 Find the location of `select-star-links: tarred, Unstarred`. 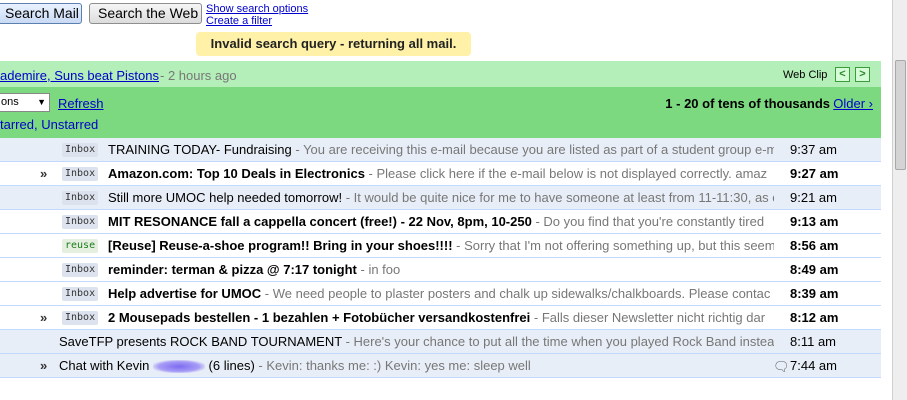

select-star-links: tarred, Unstarred is located at coordinates (49, 124).